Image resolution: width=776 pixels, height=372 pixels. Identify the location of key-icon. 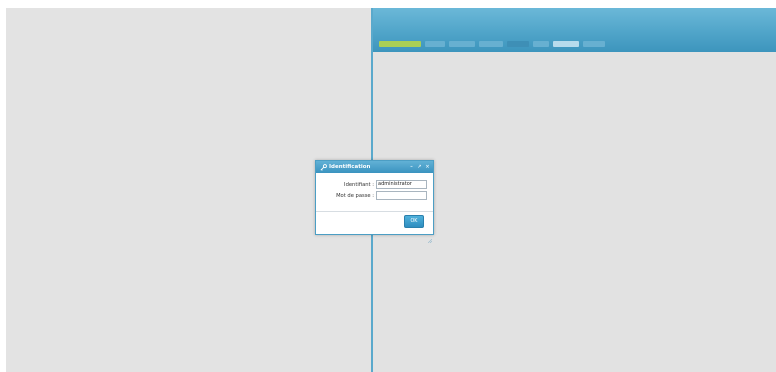
(323, 167).